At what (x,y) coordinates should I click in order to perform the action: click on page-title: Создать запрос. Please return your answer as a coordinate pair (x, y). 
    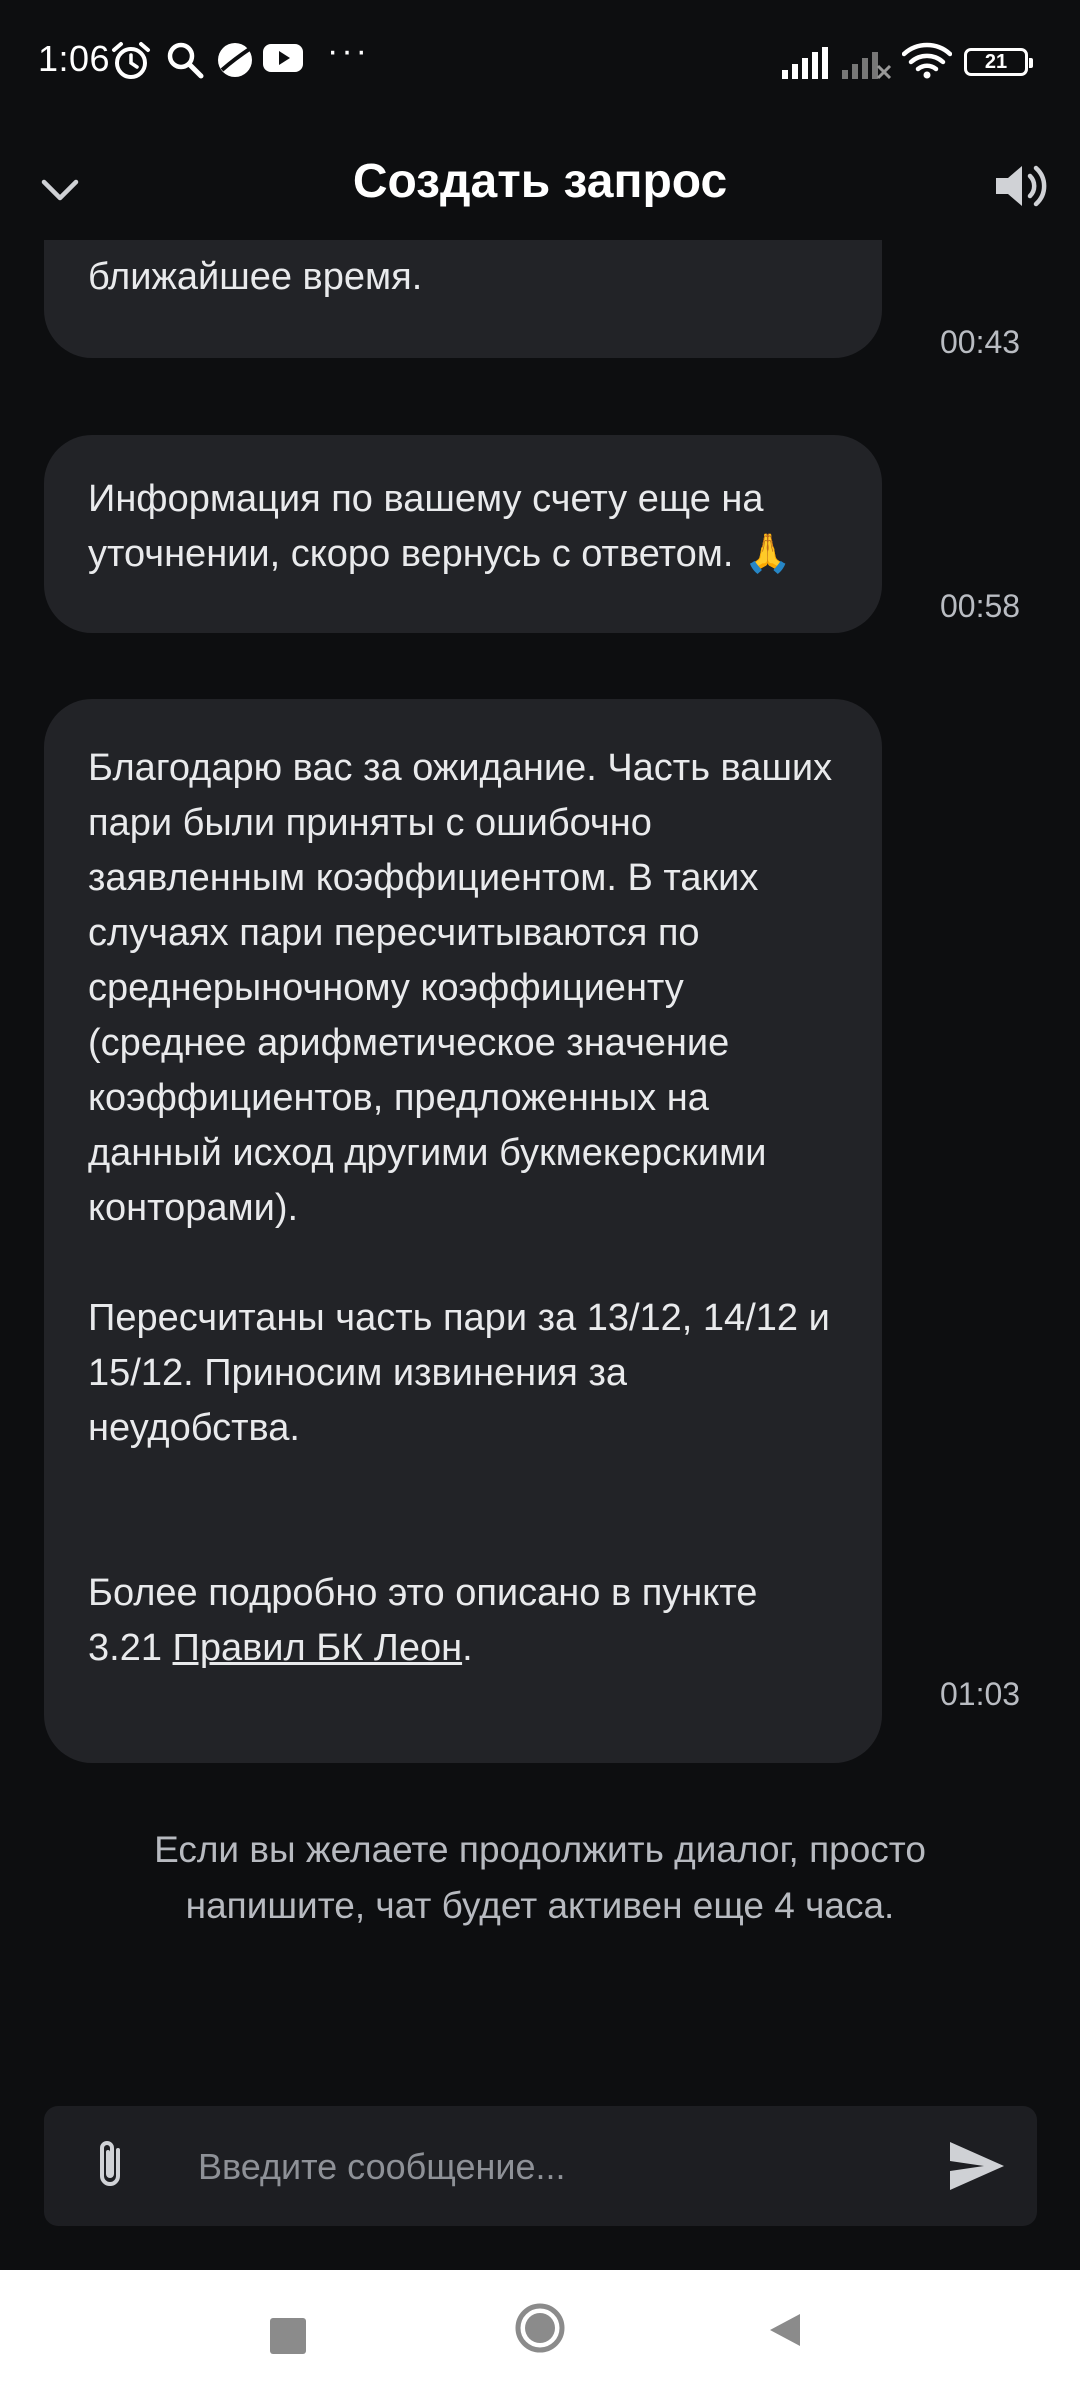
    Looking at the image, I should click on (540, 181).